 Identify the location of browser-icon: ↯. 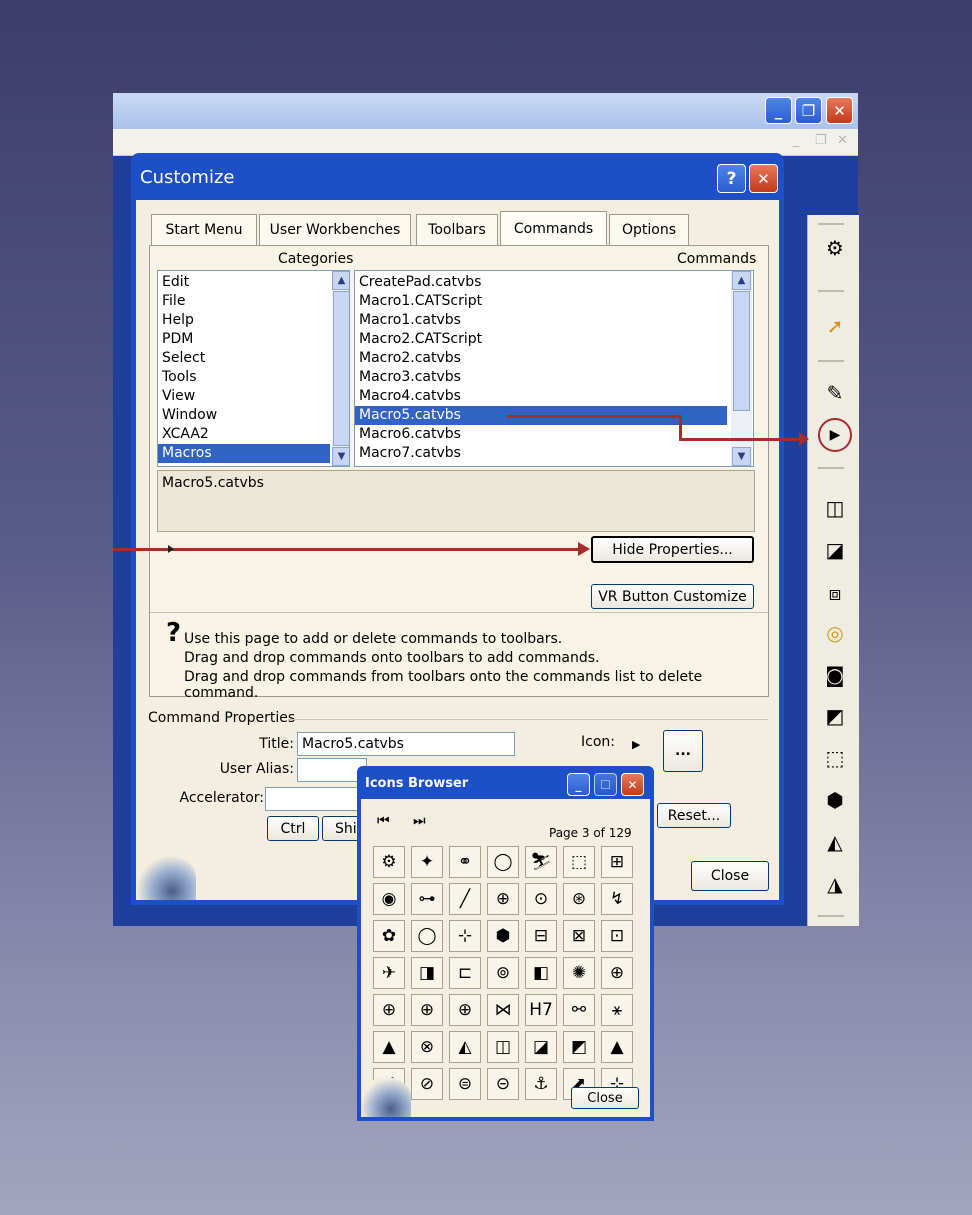
(617, 899).